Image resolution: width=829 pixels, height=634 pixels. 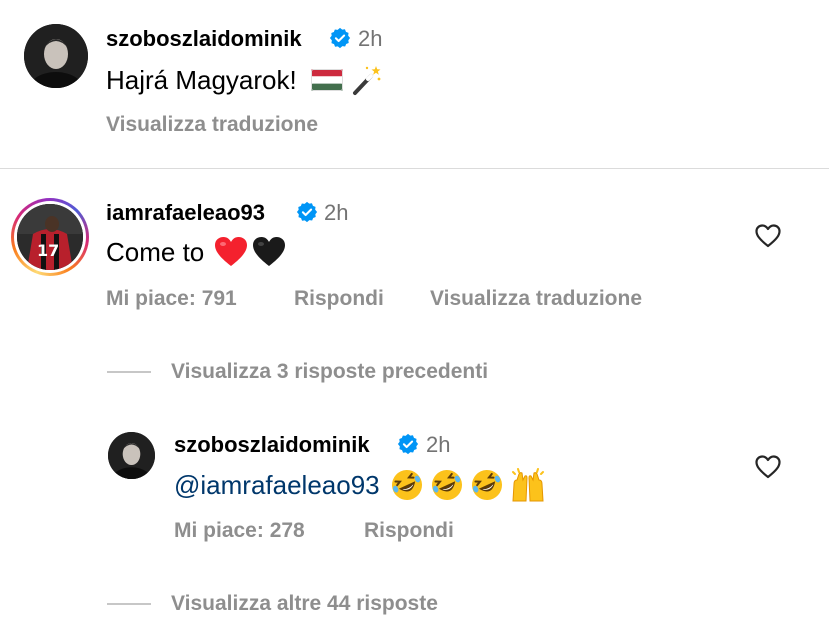 What do you see at coordinates (239, 530) in the screenshot?
I see `likes-count: Mi piace: 278` at bounding box center [239, 530].